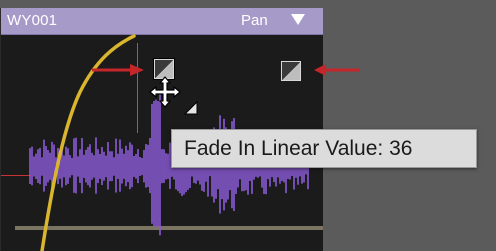 The height and width of the screenshot is (251, 496). What do you see at coordinates (291, 71) in the screenshot?
I see `fade-out-handle-icon` at bounding box center [291, 71].